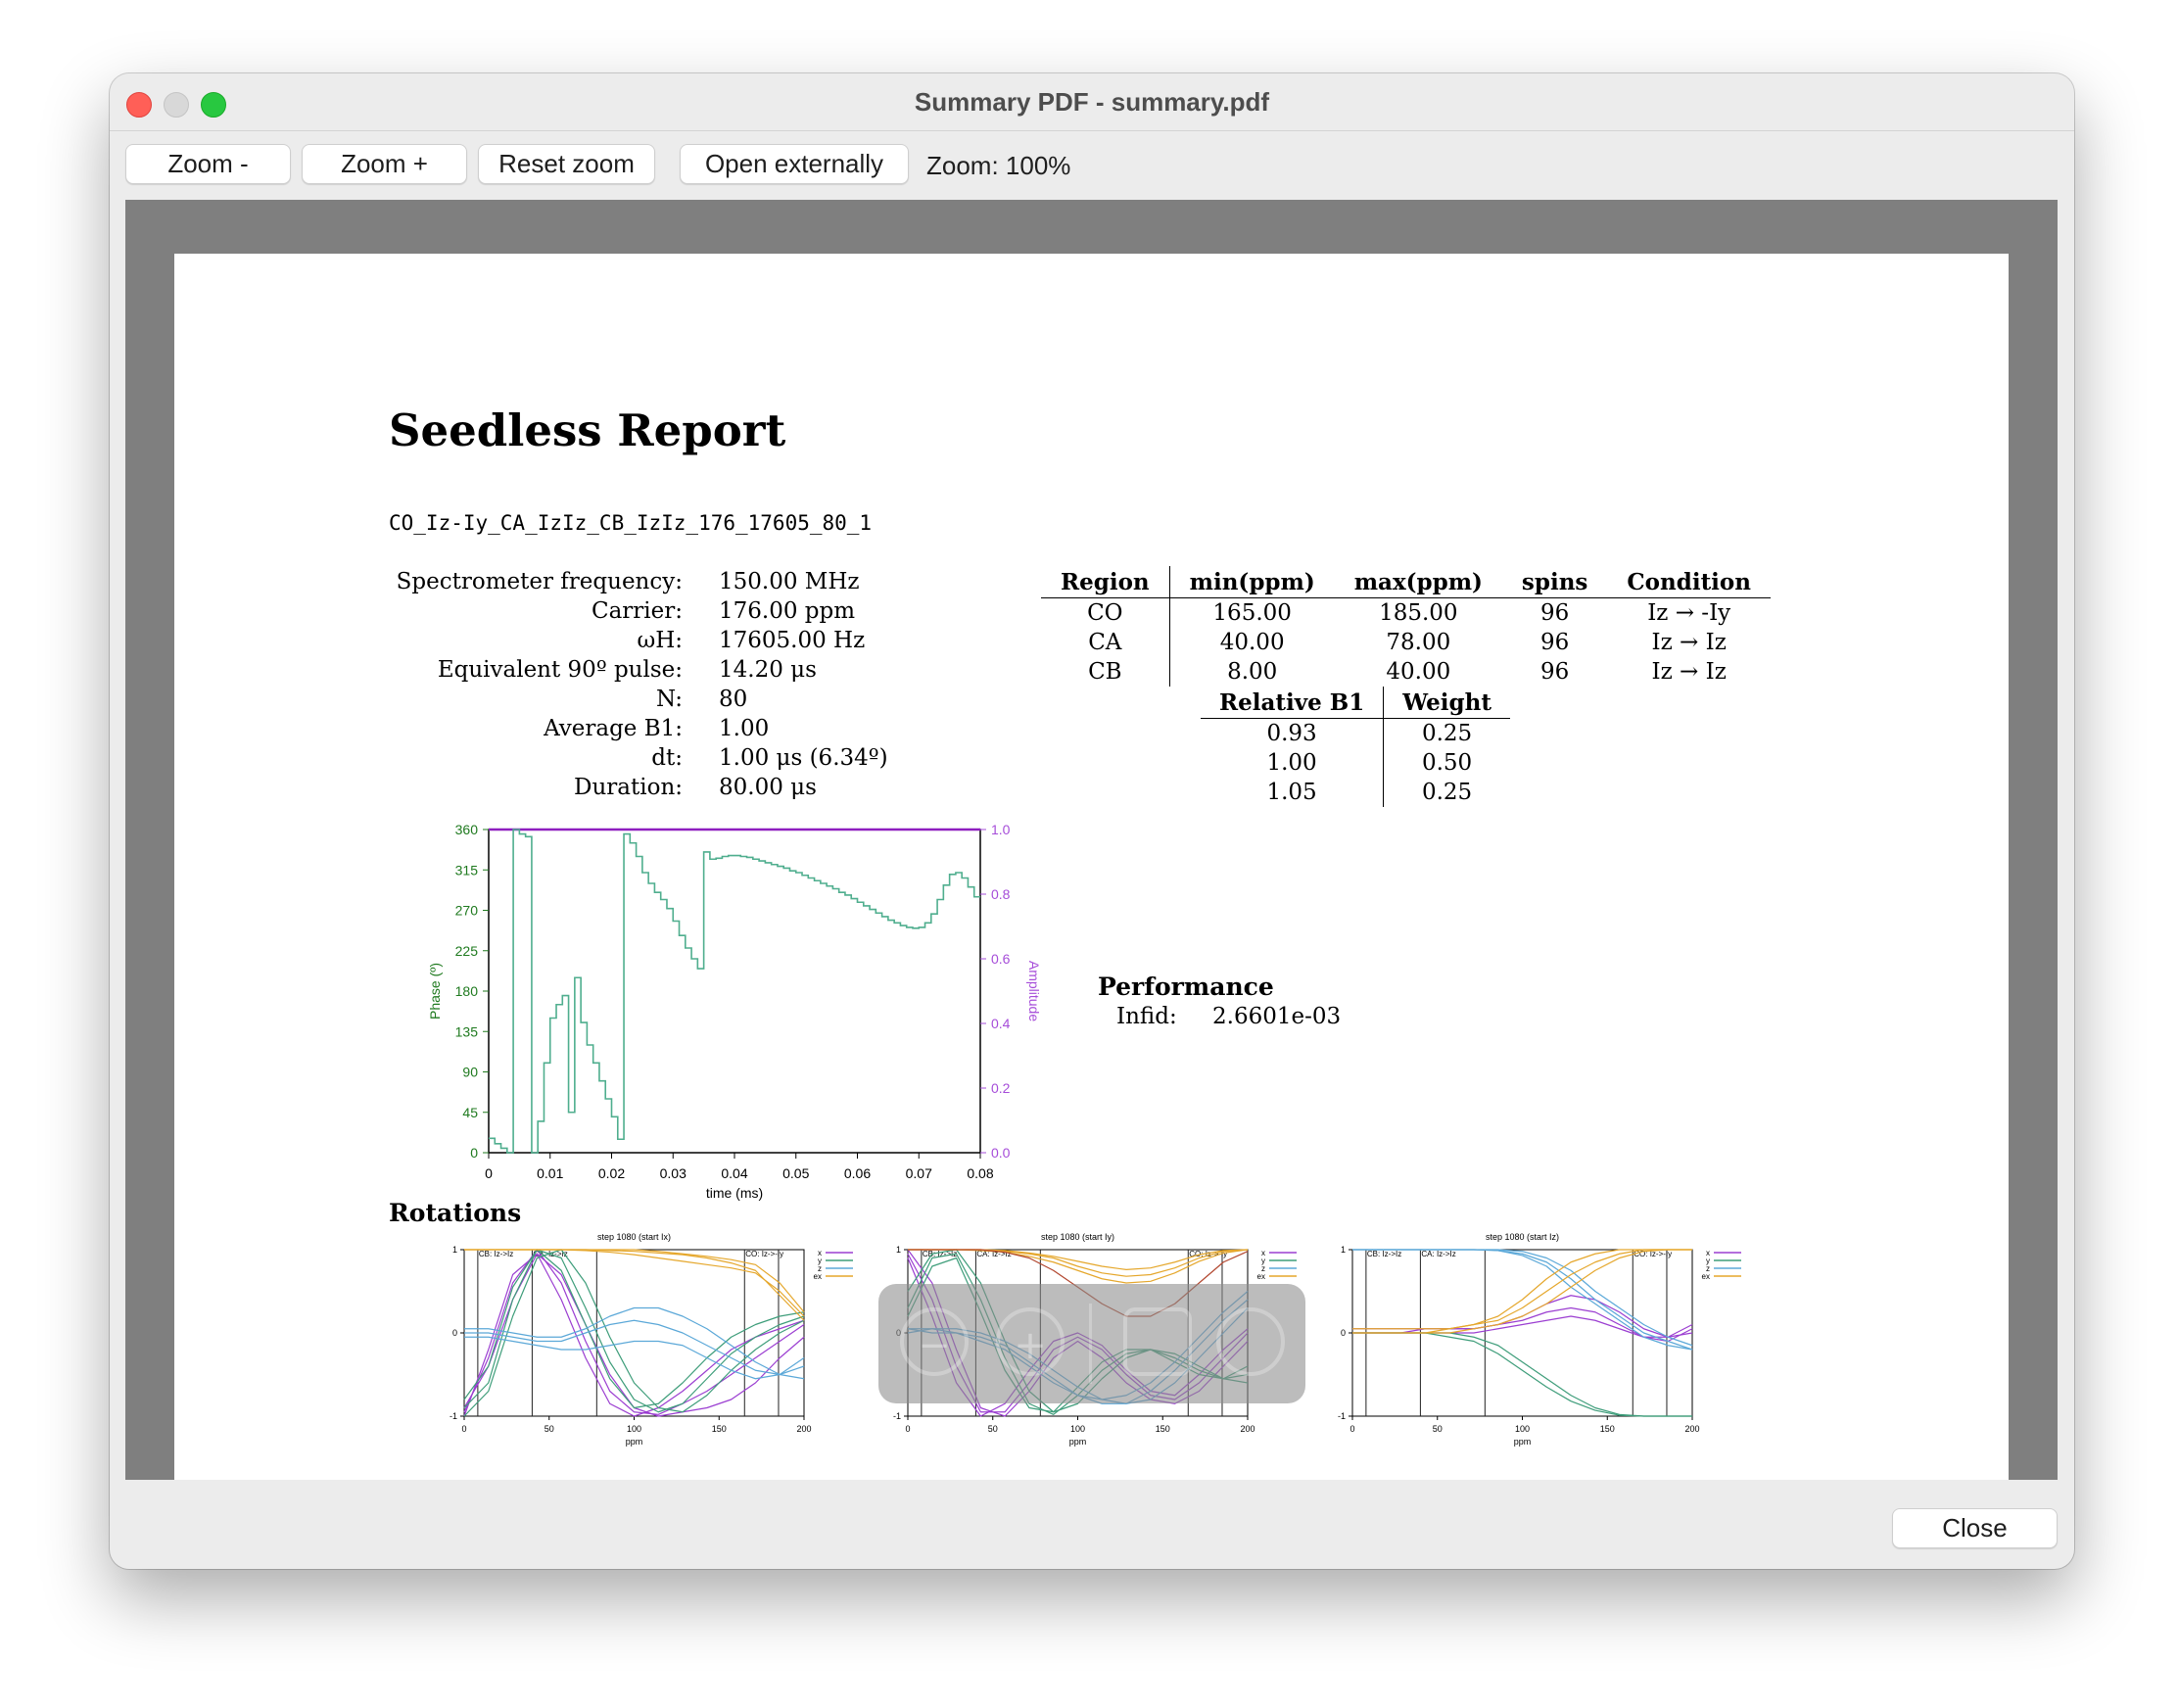 This screenshot has height=1708, width=2178. I want to click on page-icon, so click(1157, 1341).